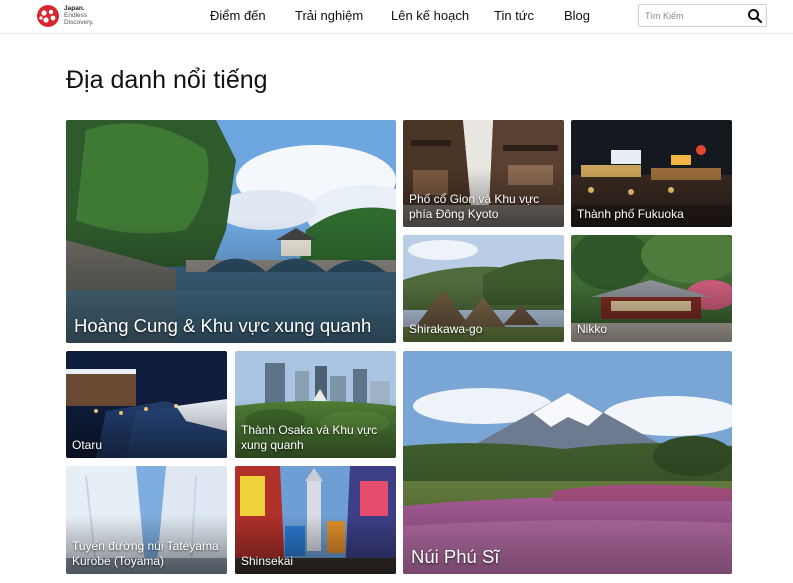 Image resolution: width=793 pixels, height=583 pixels. Describe the element at coordinates (238, 15) in the screenshot. I see `nav-item-destinations: Điểm đến` at that location.